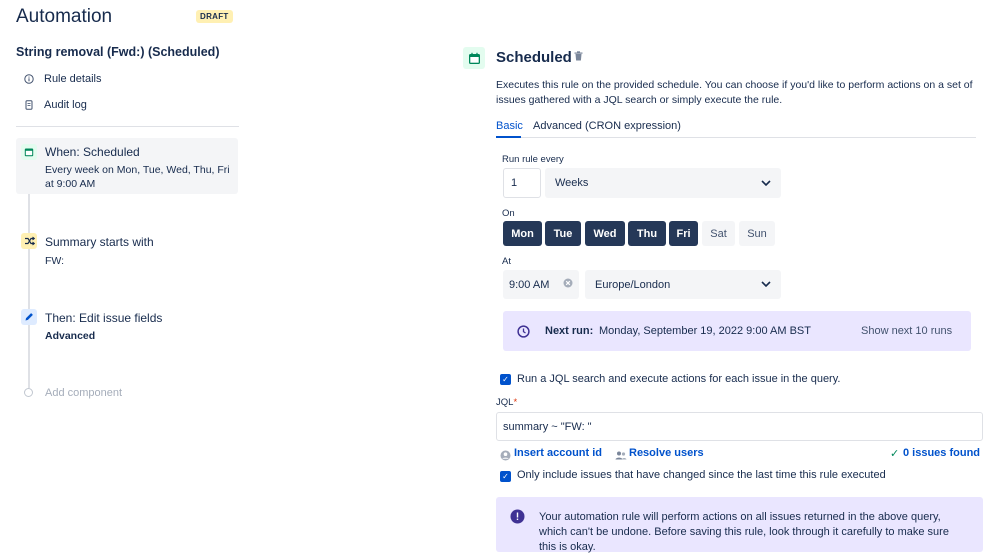 The image size is (999, 557). I want to click on trash-icon, so click(578, 57).